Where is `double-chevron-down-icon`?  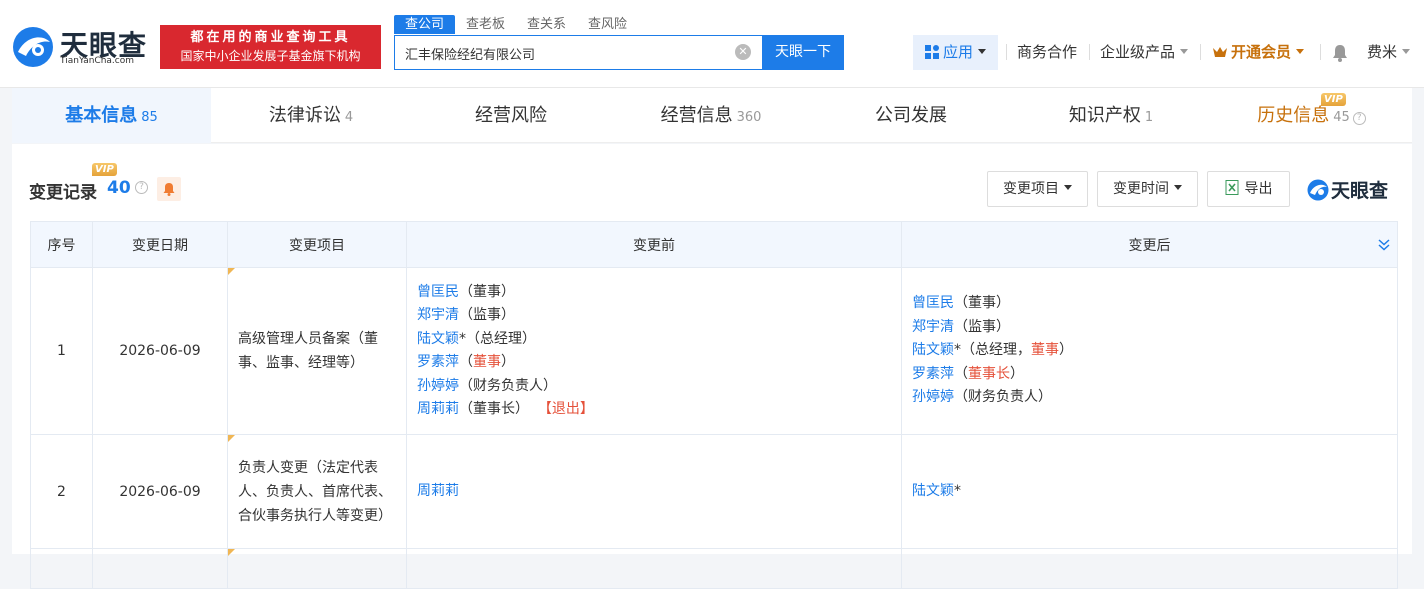
double-chevron-down-icon is located at coordinates (1384, 245).